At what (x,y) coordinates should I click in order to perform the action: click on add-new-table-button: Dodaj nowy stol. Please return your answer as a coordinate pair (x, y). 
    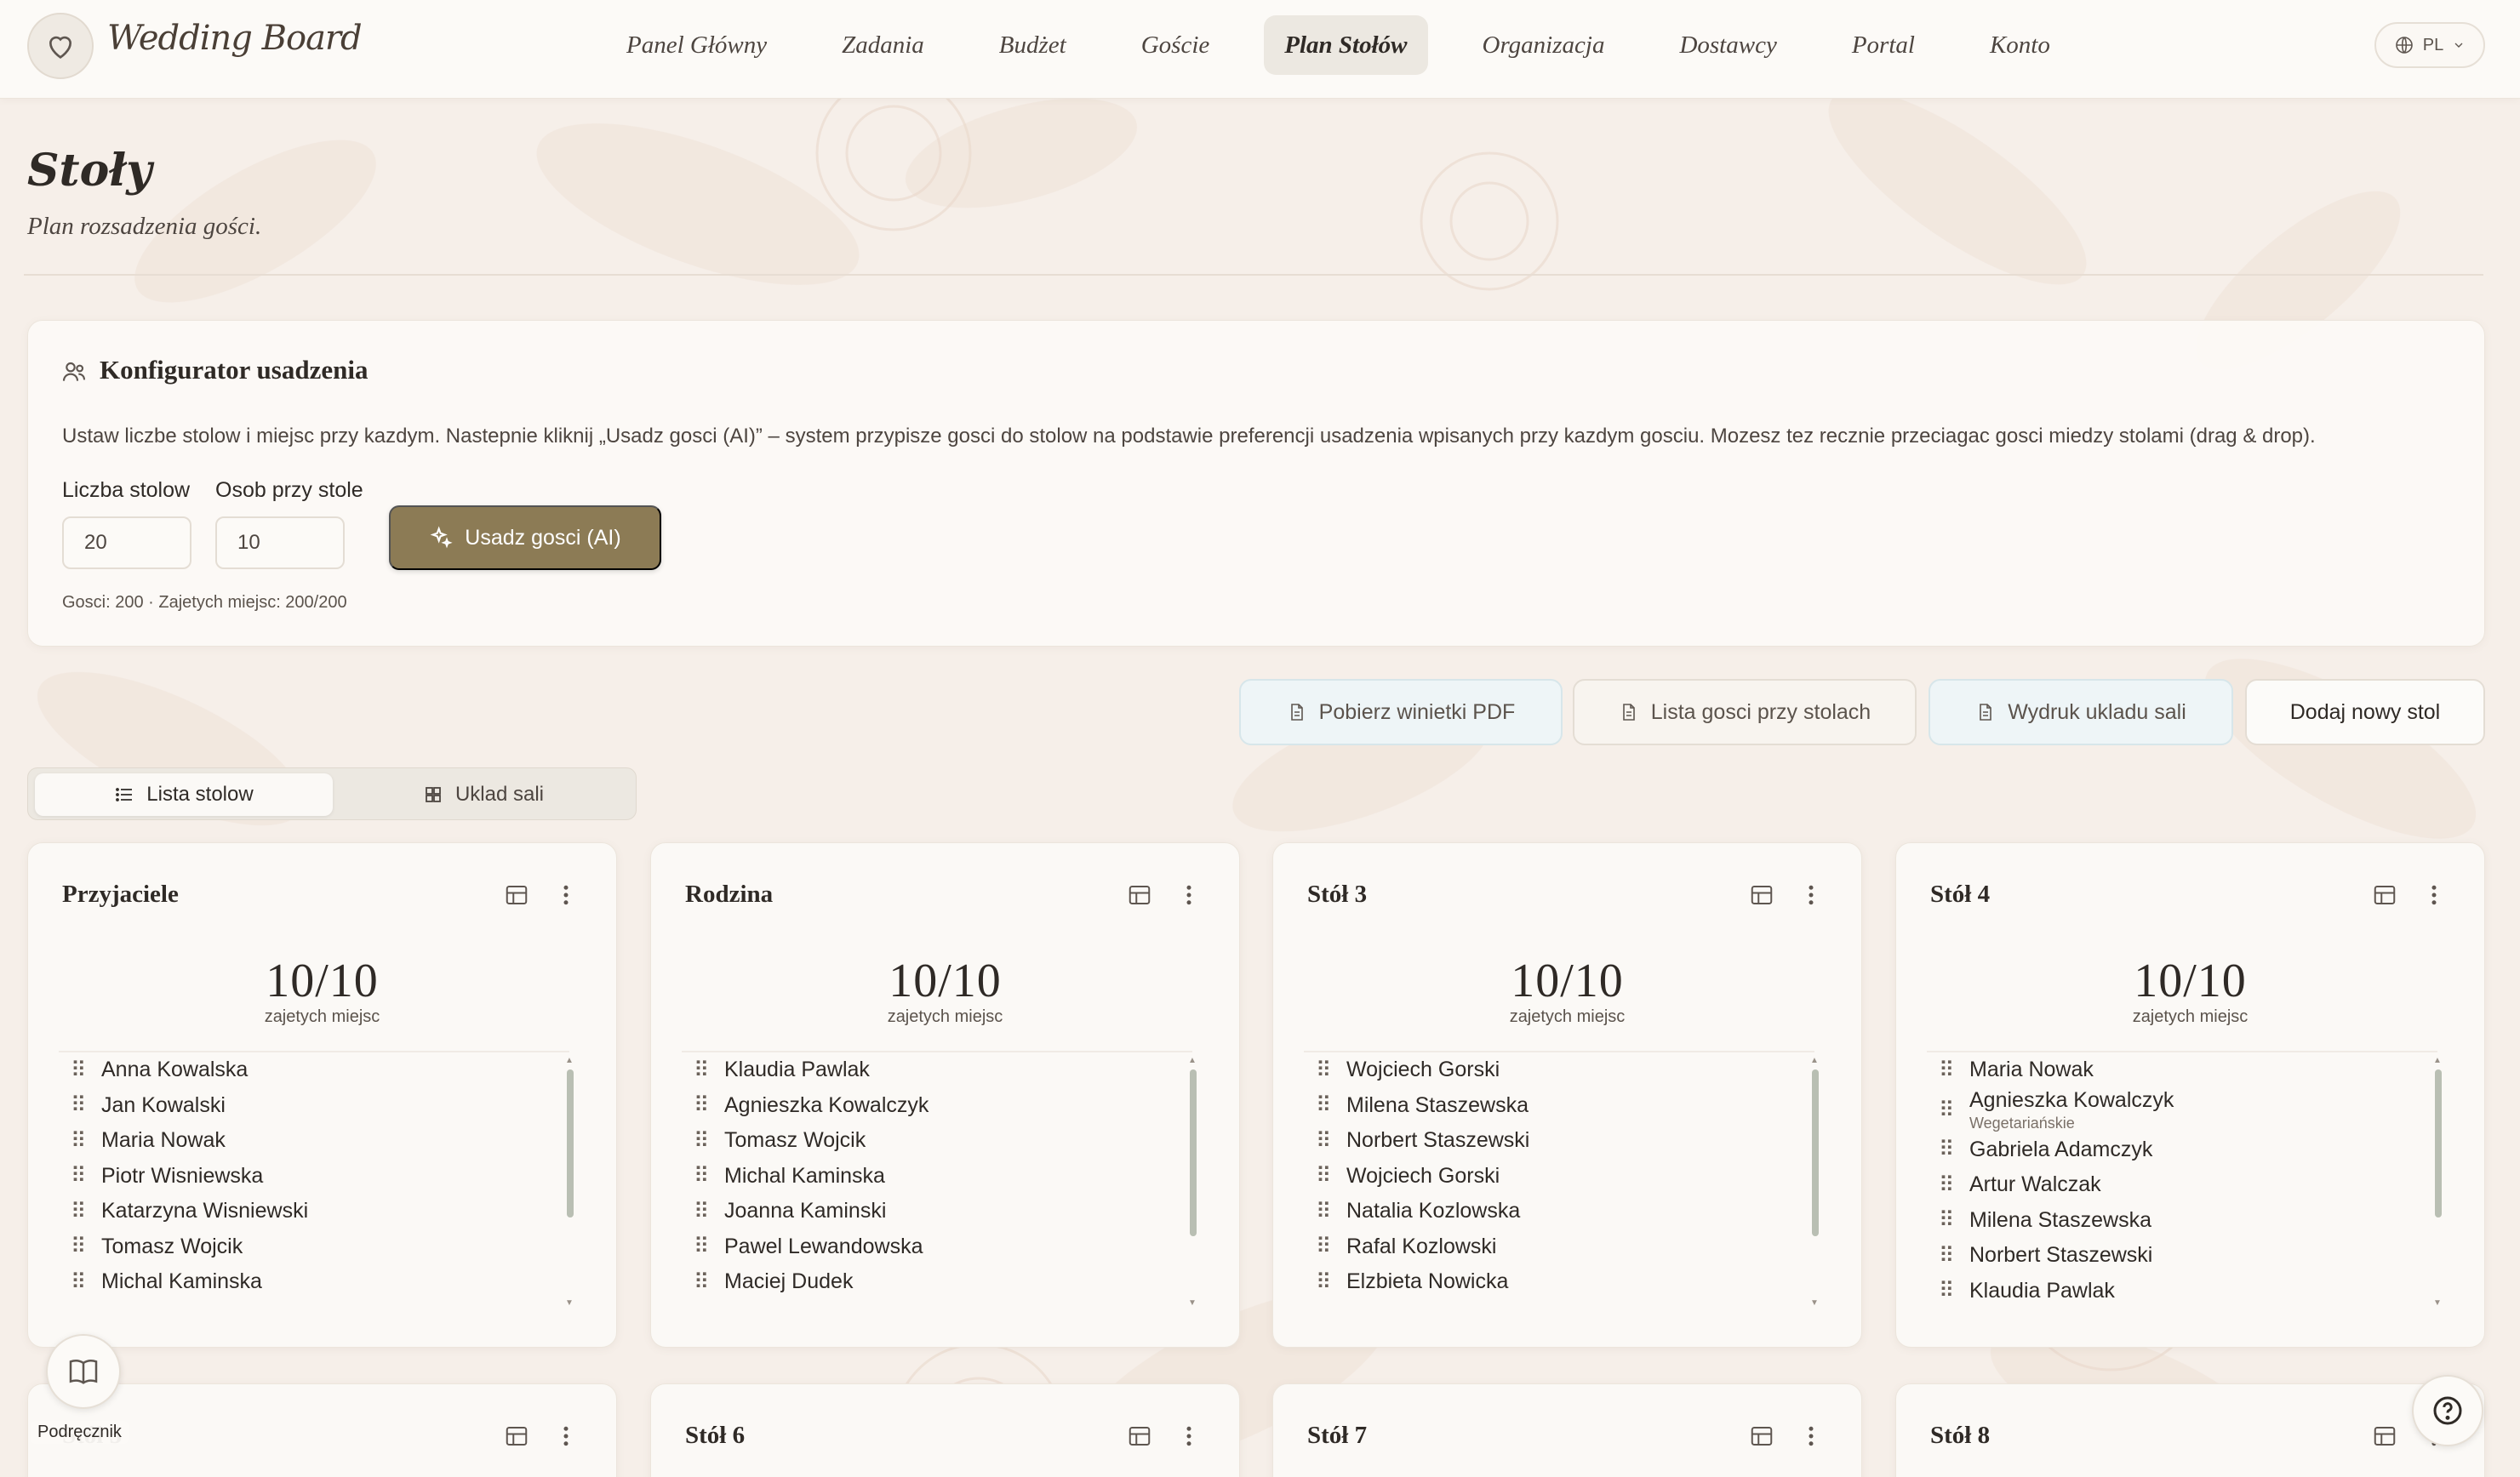
    Looking at the image, I should click on (2365, 712).